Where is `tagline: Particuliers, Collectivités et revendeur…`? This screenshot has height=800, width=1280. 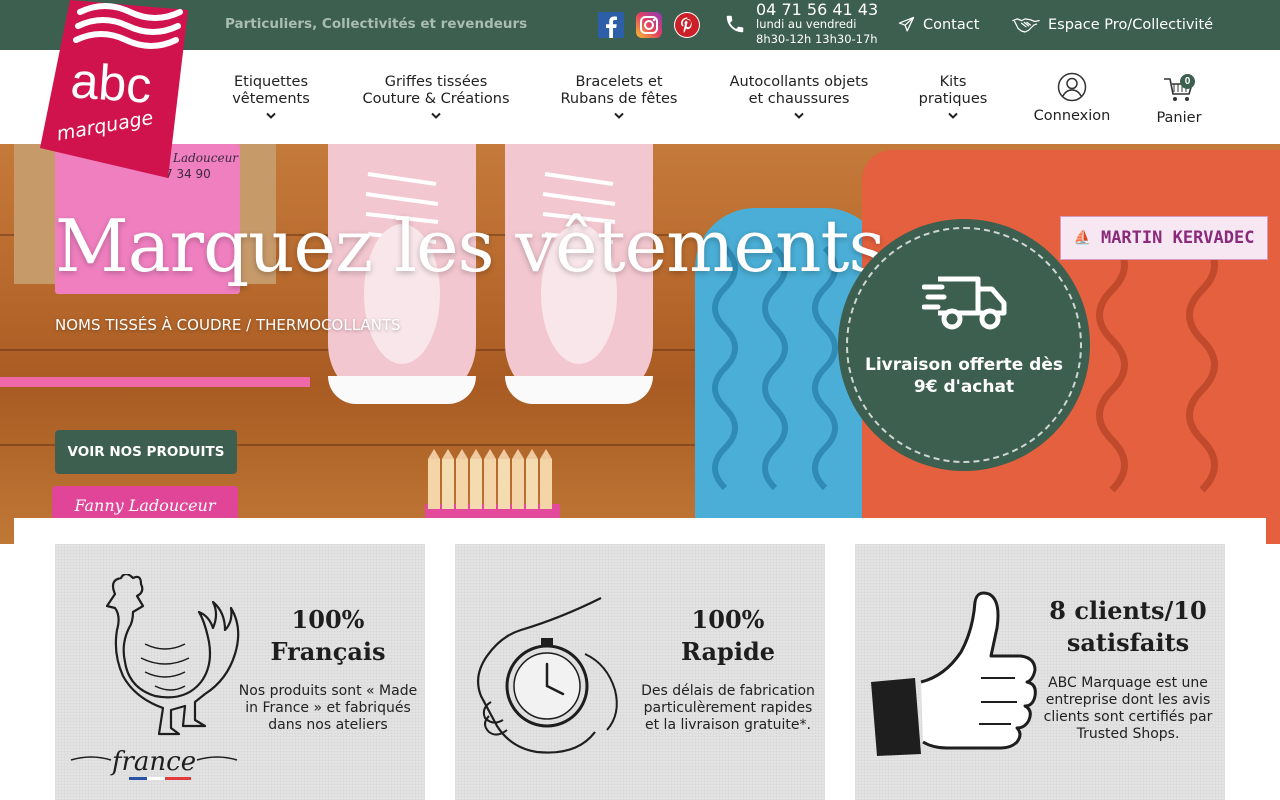
tagline: Particuliers, Collectivités et revendeur… is located at coordinates (376, 24).